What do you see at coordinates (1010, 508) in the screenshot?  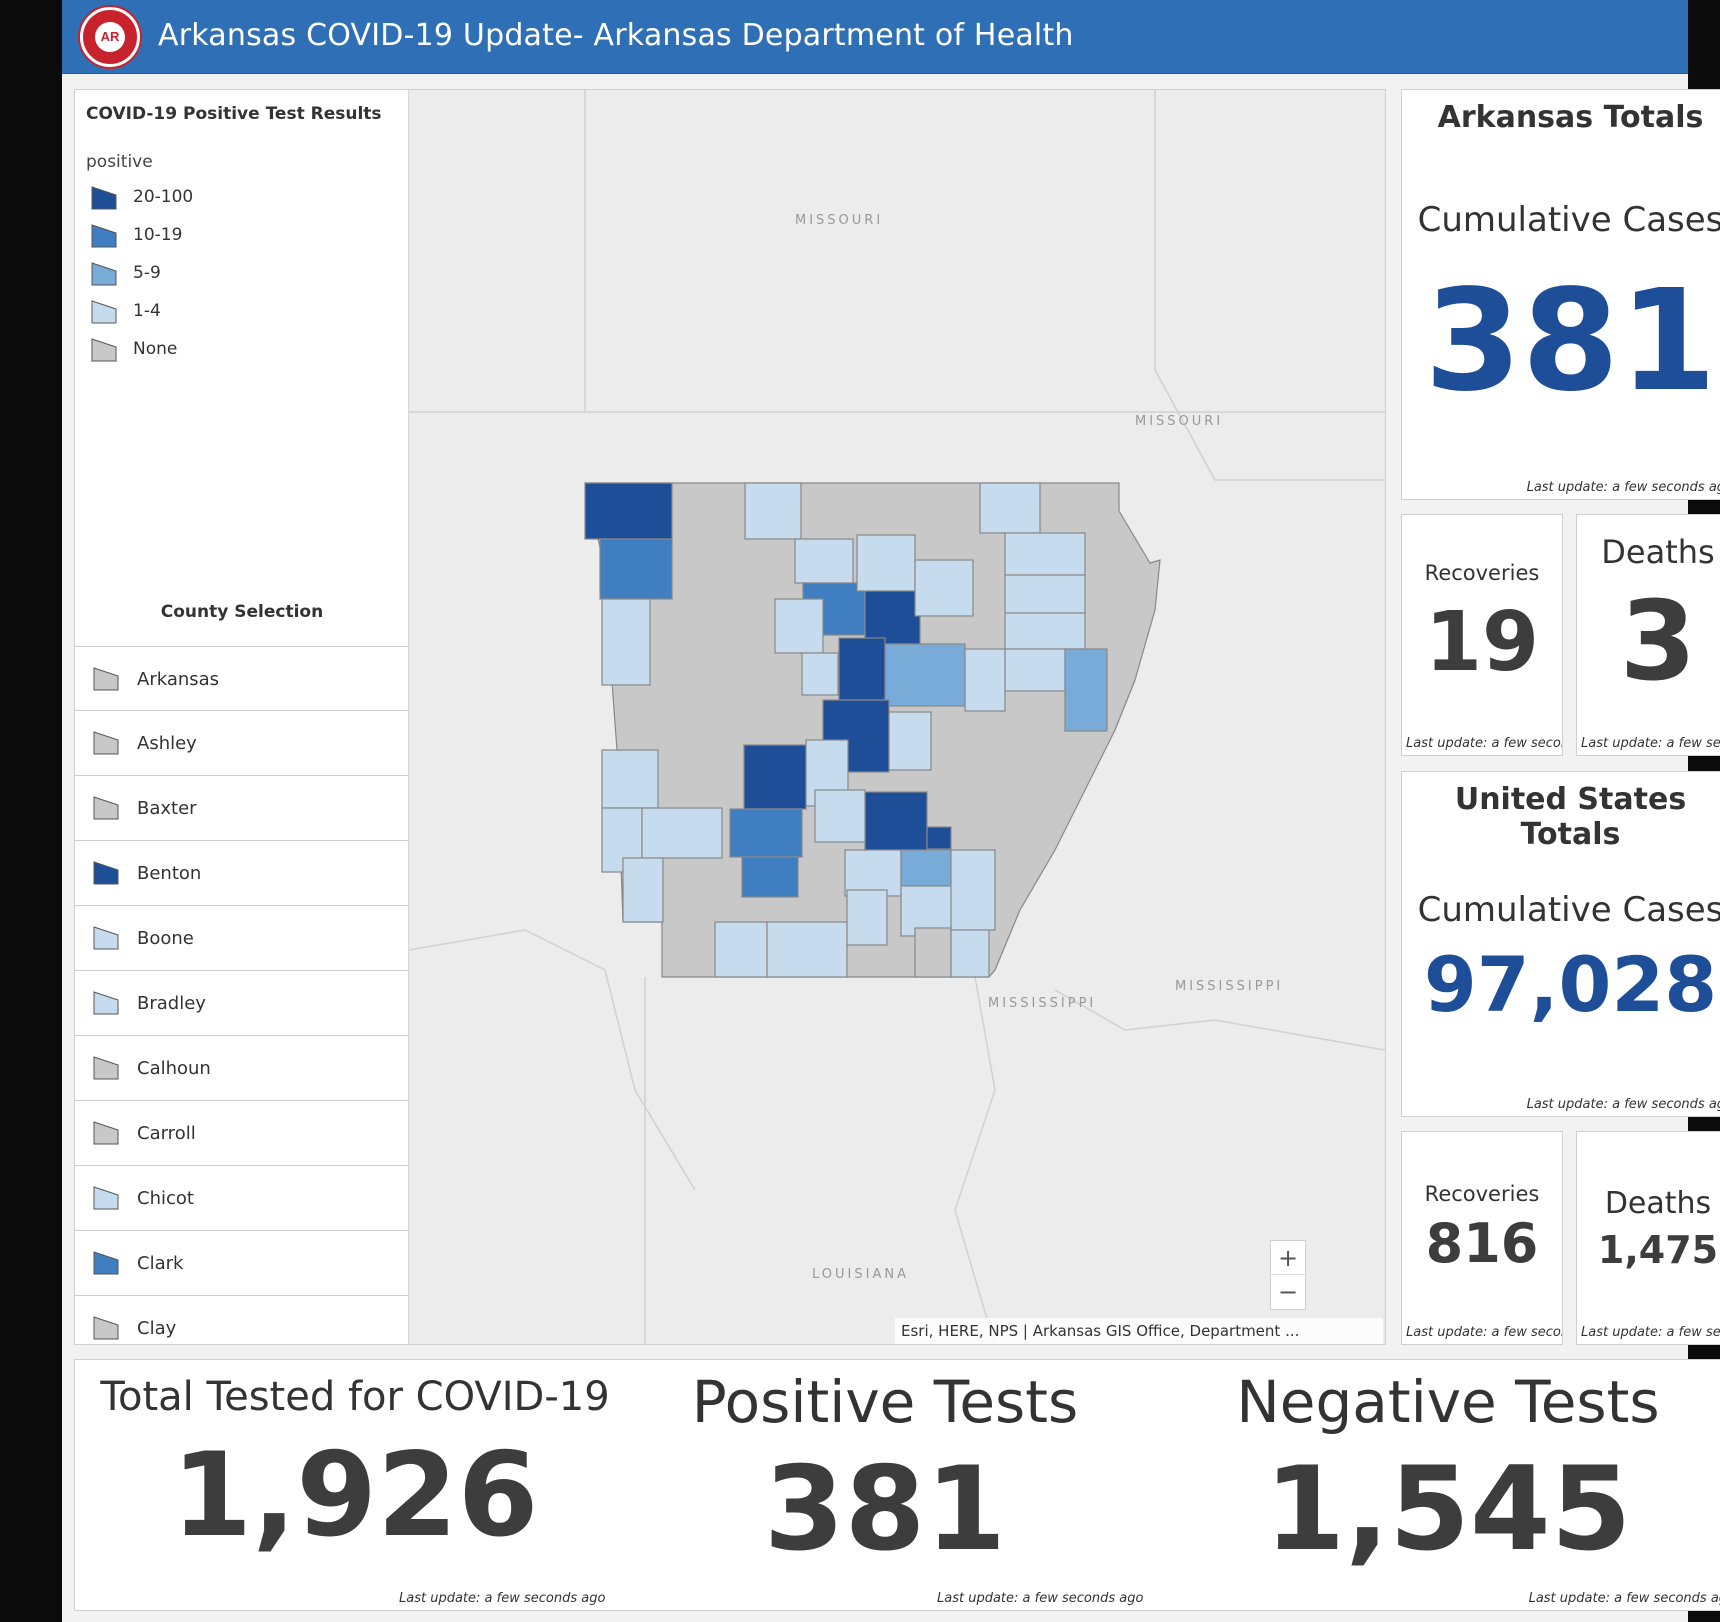 I see `county-randolph` at bounding box center [1010, 508].